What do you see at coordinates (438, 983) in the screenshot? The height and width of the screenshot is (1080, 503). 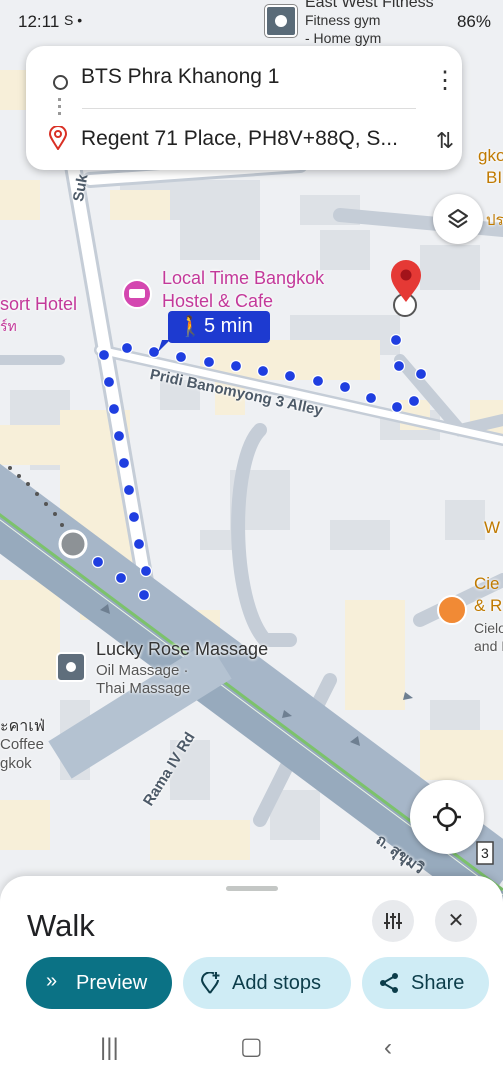 I see `share-label: Share` at bounding box center [438, 983].